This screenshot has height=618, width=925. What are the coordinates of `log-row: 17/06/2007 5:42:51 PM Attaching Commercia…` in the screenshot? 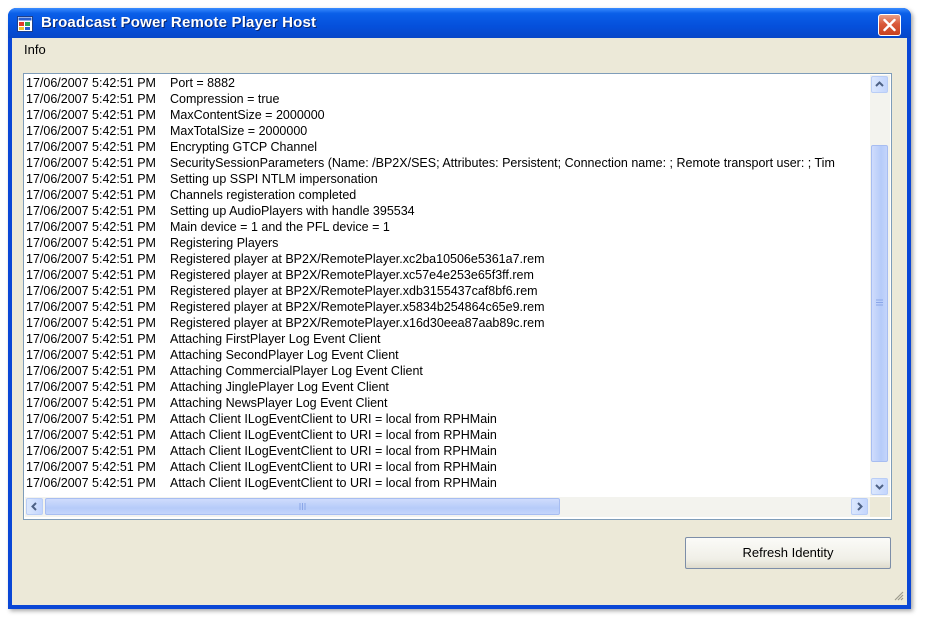 It's located at (447, 371).